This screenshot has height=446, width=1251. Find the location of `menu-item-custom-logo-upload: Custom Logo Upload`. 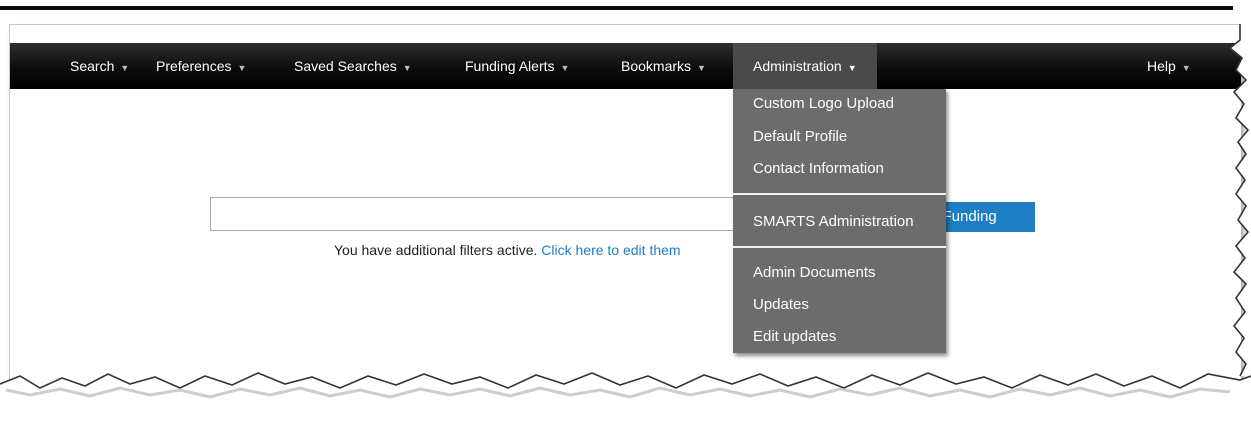

menu-item-custom-logo-upload: Custom Logo Upload is located at coordinates (823, 103).